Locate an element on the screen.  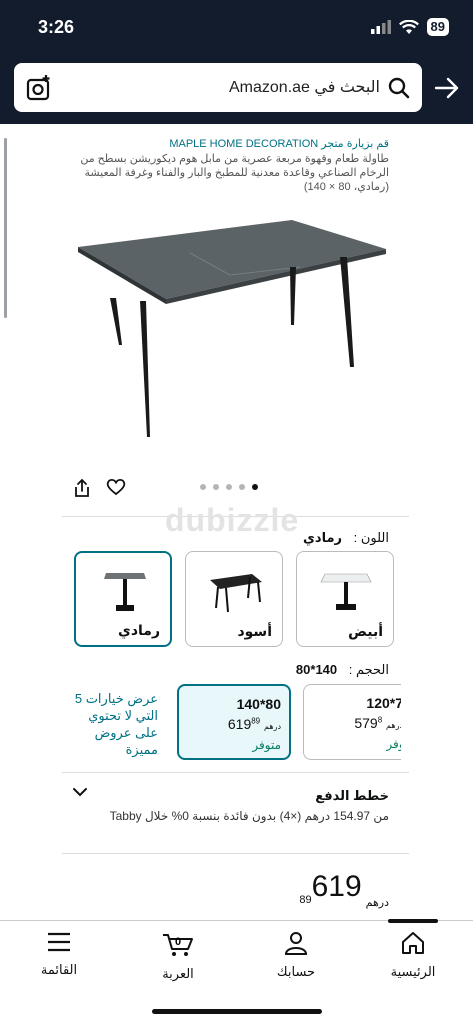
size-option-price: درهم 5798 is located at coordinates (377, 723).